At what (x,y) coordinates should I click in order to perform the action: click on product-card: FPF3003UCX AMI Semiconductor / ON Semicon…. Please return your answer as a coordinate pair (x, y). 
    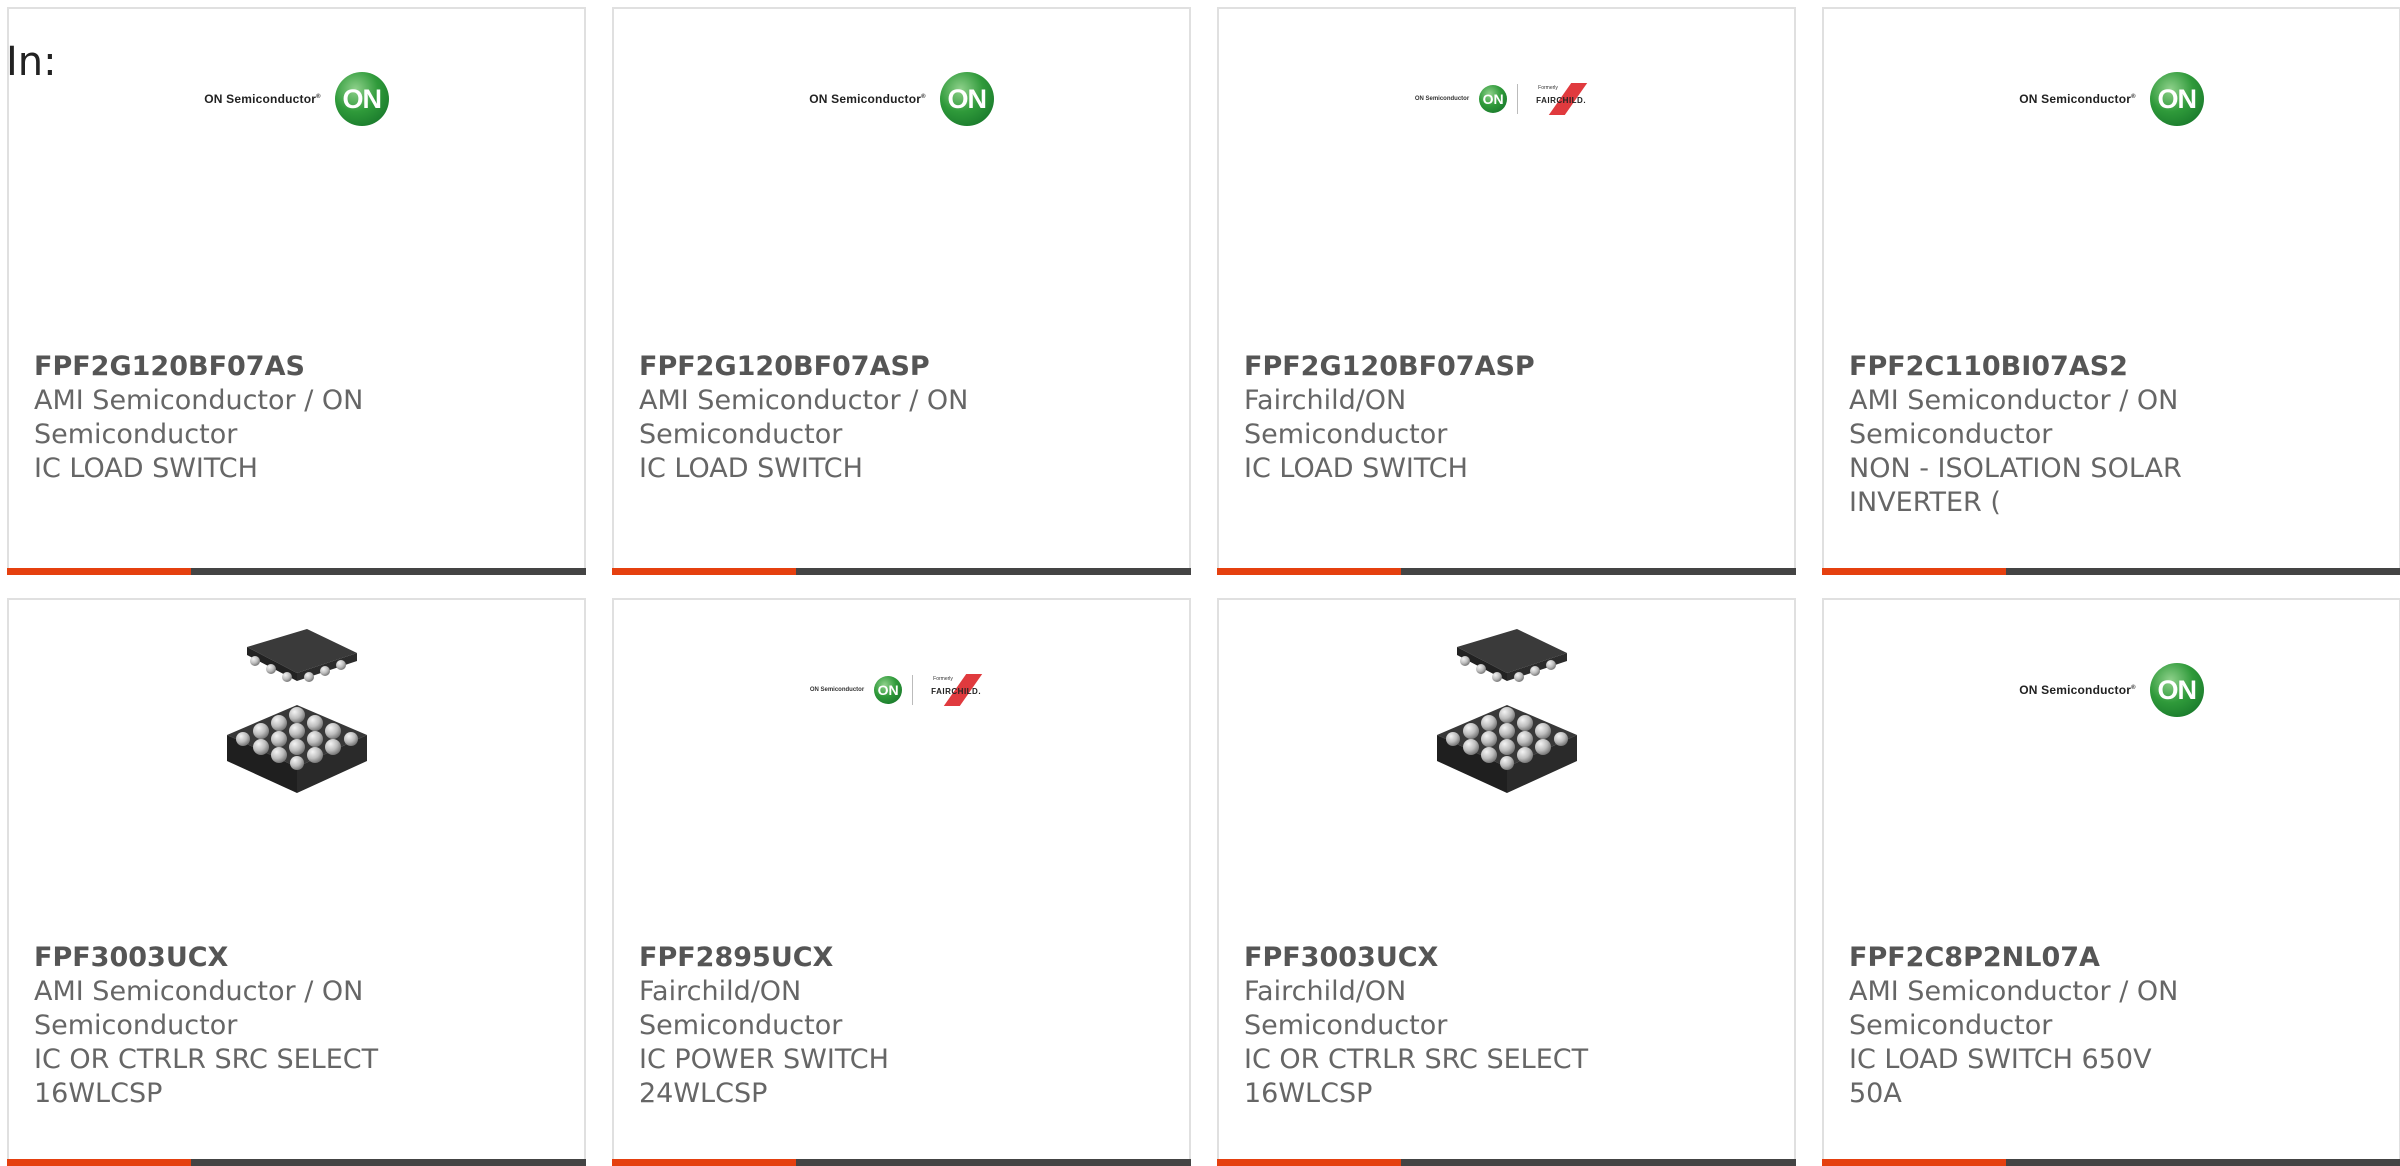
    Looking at the image, I should click on (296, 882).